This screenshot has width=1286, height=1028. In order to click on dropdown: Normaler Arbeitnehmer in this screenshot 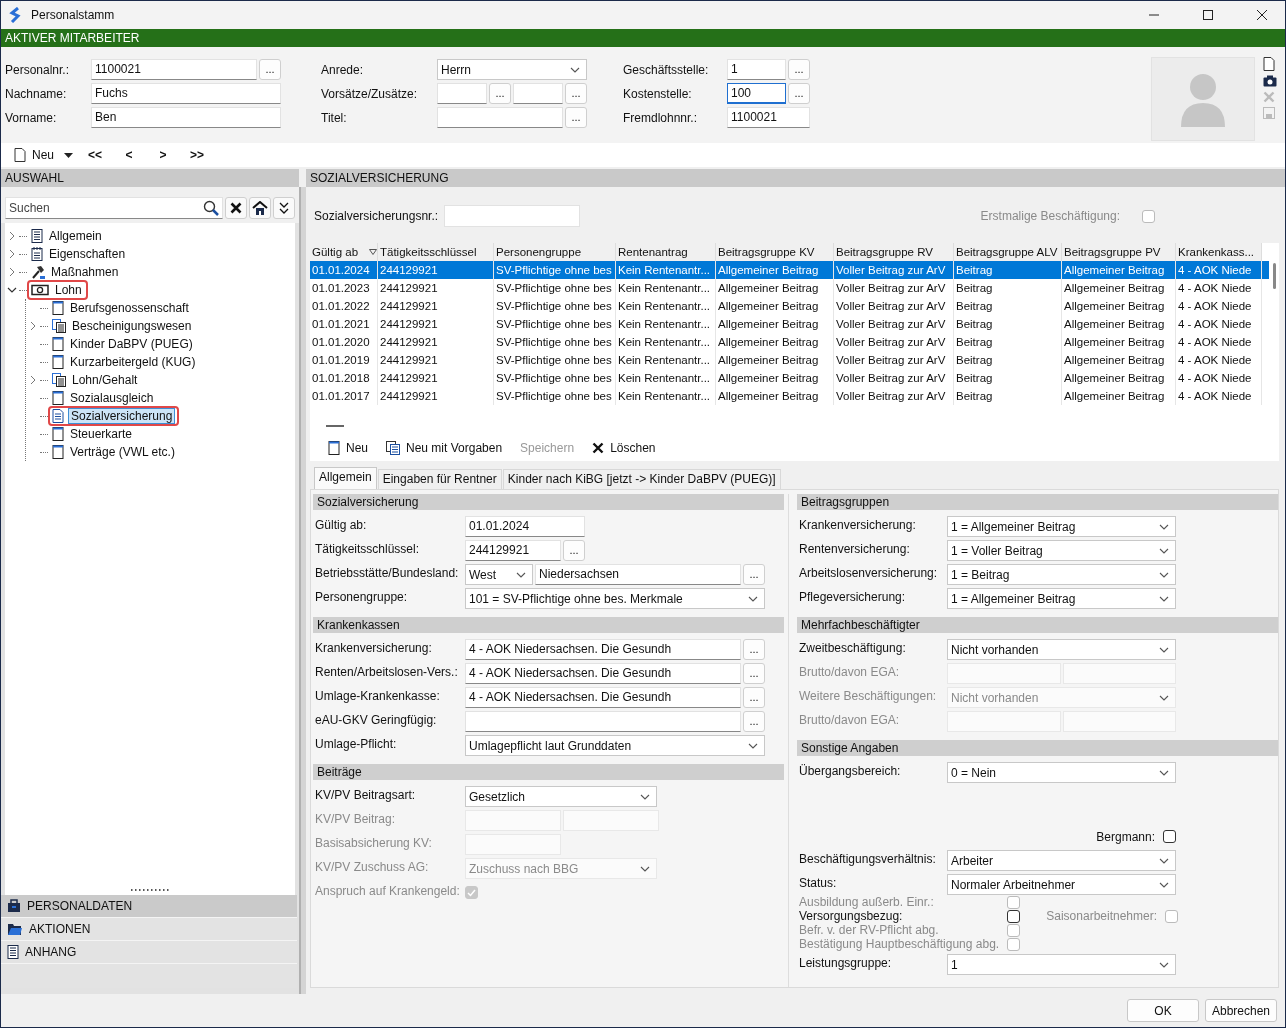, I will do `click(1061, 884)`.